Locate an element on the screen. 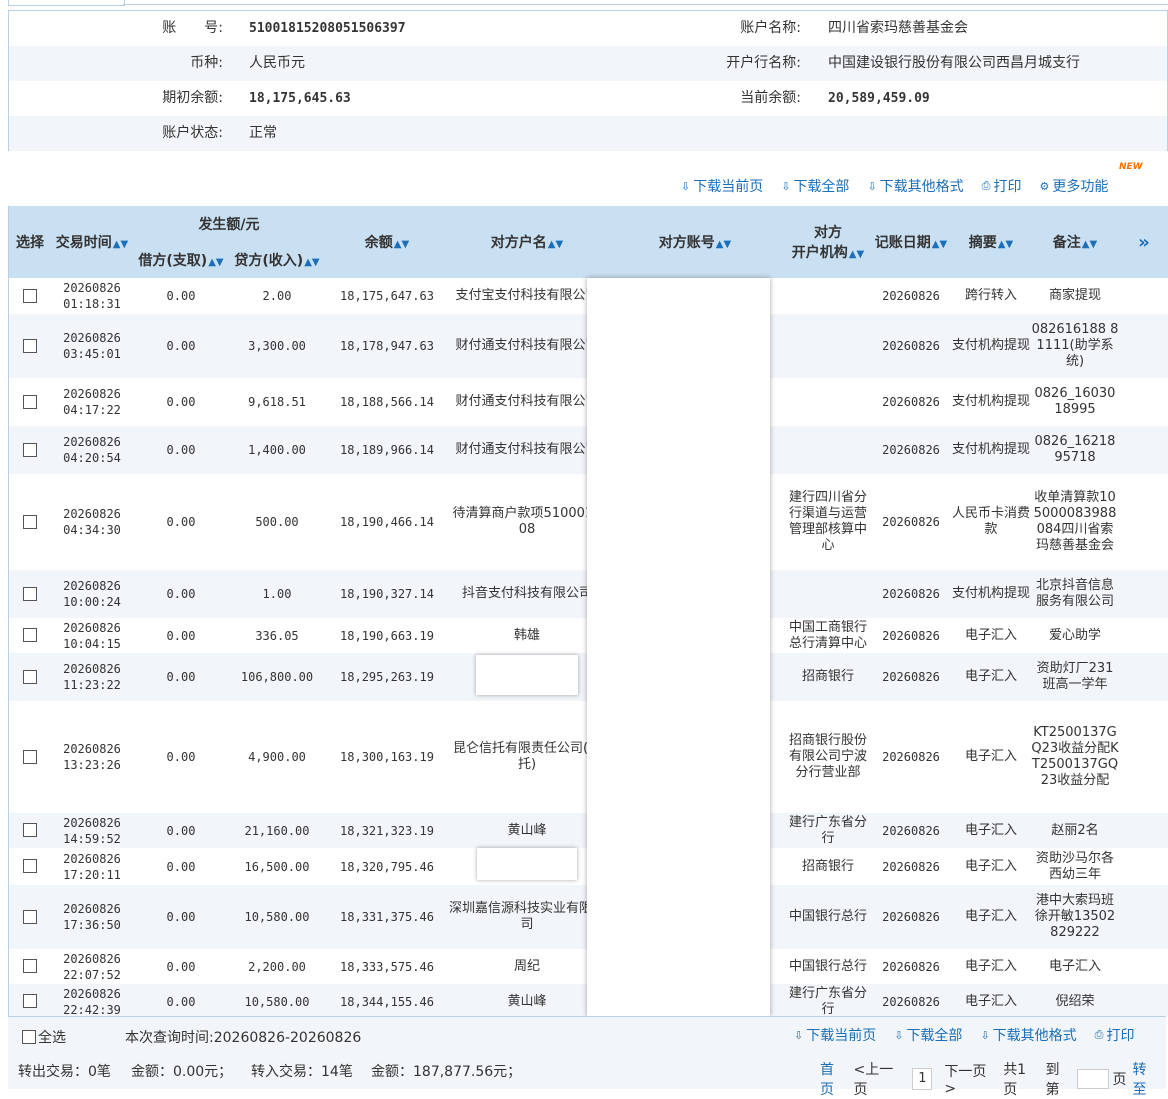 The image size is (1168, 1099). counterparty-name-cell: 周纪 is located at coordinates (527, 966).